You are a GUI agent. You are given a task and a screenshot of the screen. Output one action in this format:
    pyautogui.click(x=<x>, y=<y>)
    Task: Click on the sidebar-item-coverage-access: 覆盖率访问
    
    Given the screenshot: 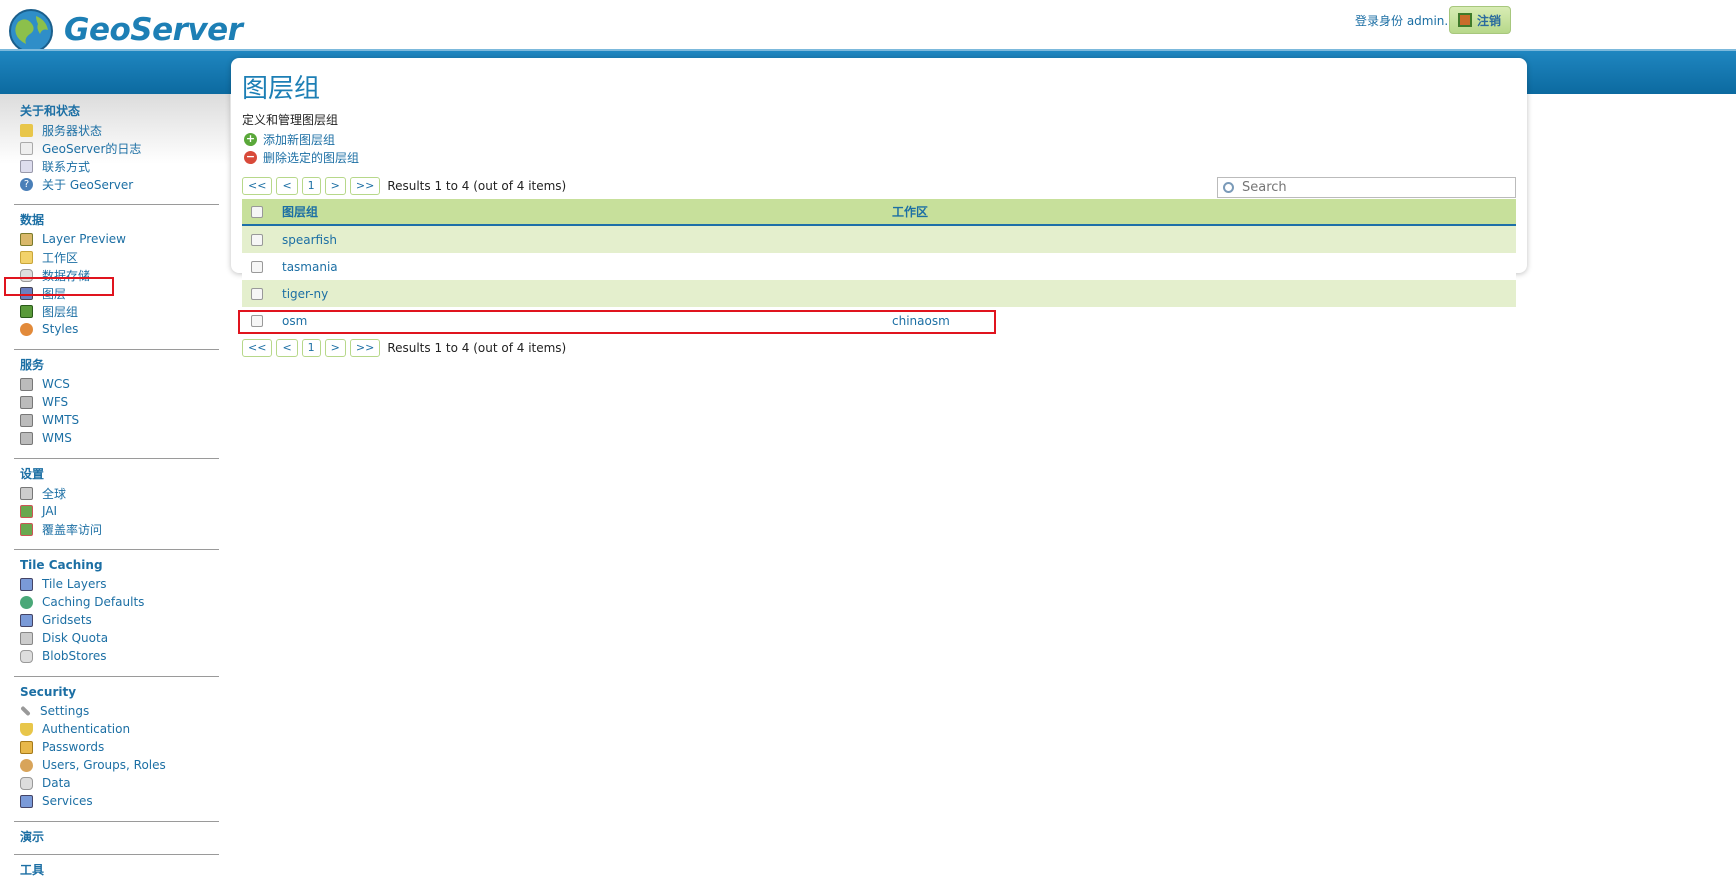 What is the action you would take?
    pyautogui.click(x=61, y=529)
    